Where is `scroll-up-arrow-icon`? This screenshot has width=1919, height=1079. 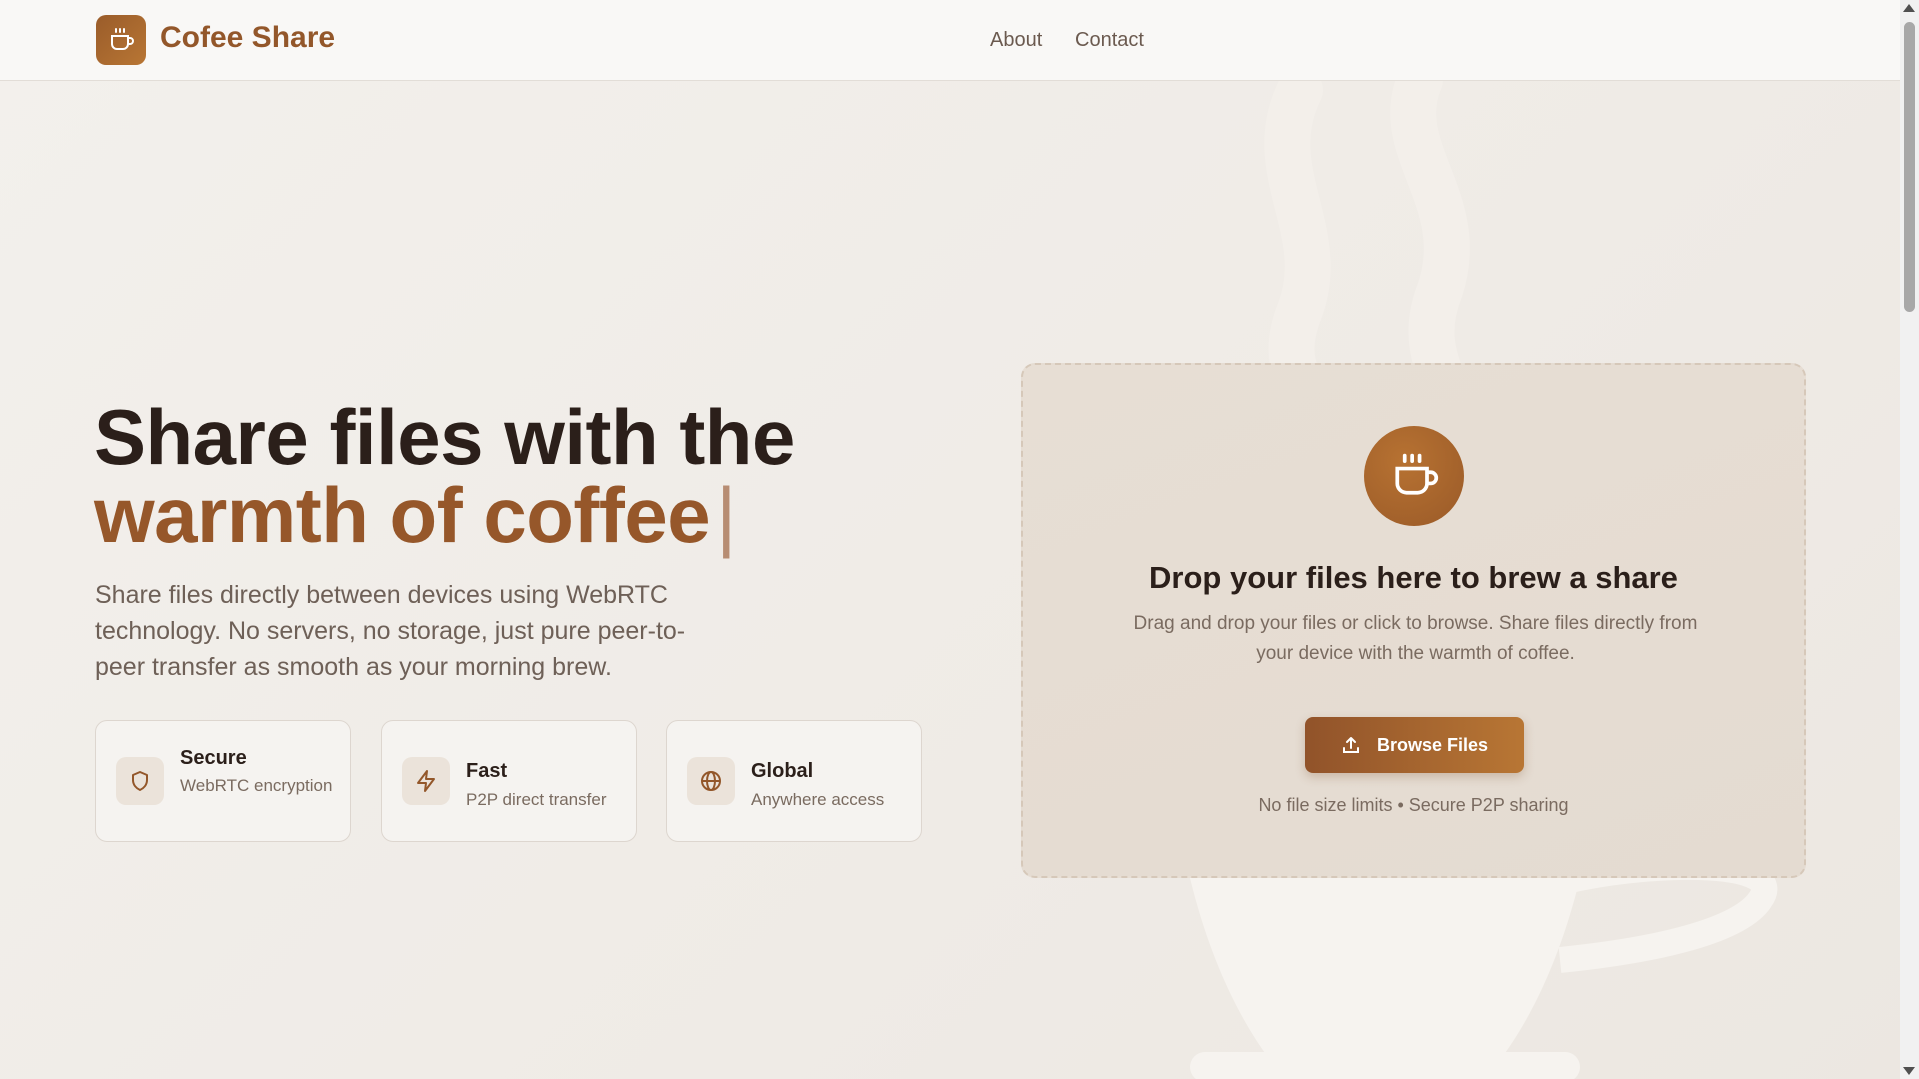
scroll-up-arrow-icon is located at coordinates (1909, 8).